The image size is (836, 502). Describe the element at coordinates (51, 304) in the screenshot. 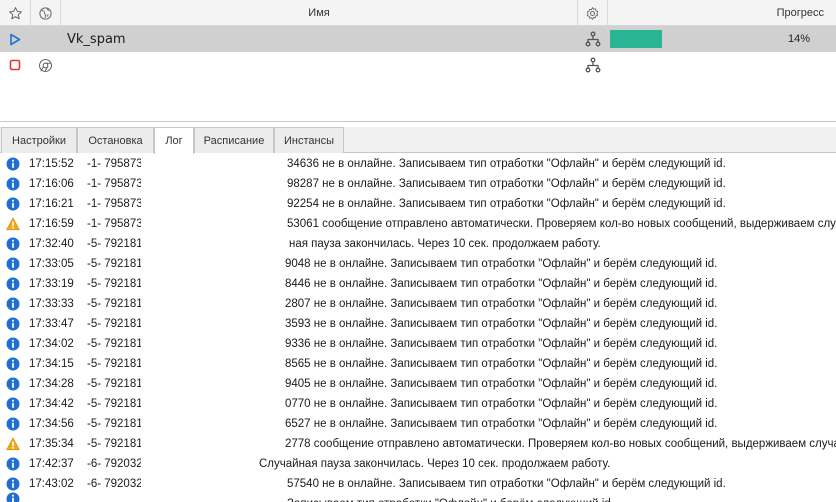

I see `log-time: 17:33:33` at that location.